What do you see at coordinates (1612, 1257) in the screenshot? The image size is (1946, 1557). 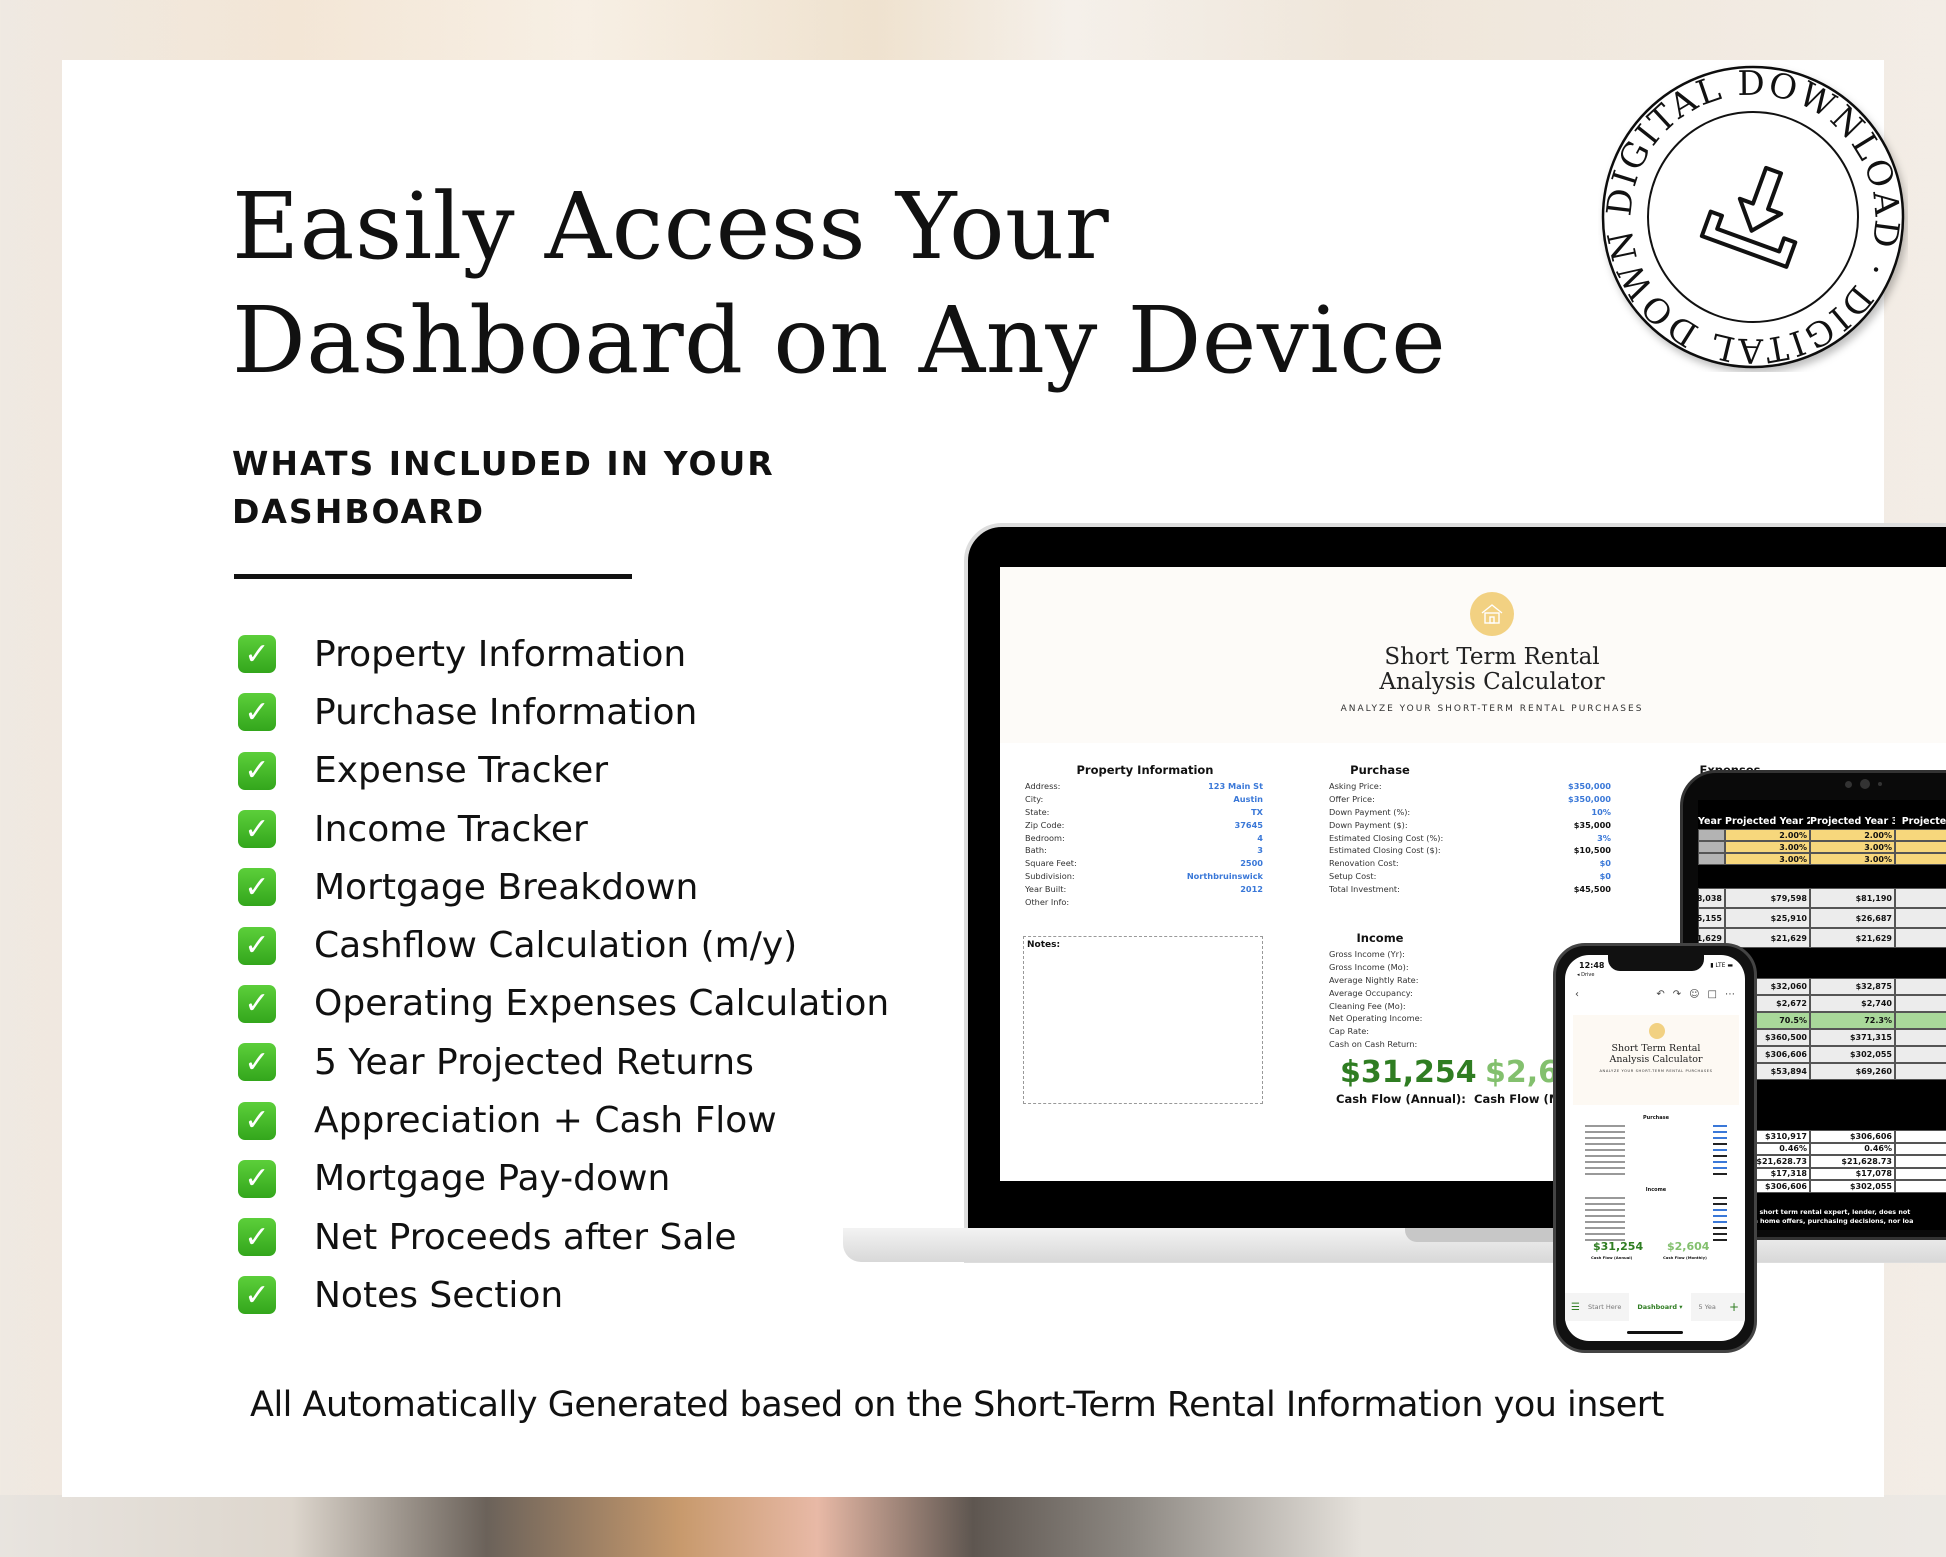 I see `phone-cash-flow-annual-label: Cash Flow (Annual)` at bounding box center [1612, 1257].